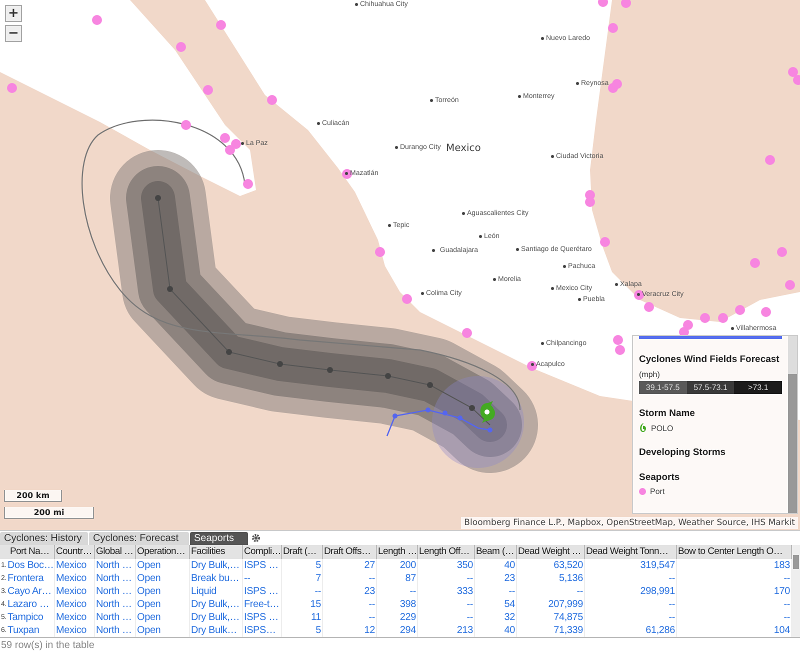  Describe the element at coordinates (551, 565) in the screenshot. I see `table-cell: 63,520` at that location.